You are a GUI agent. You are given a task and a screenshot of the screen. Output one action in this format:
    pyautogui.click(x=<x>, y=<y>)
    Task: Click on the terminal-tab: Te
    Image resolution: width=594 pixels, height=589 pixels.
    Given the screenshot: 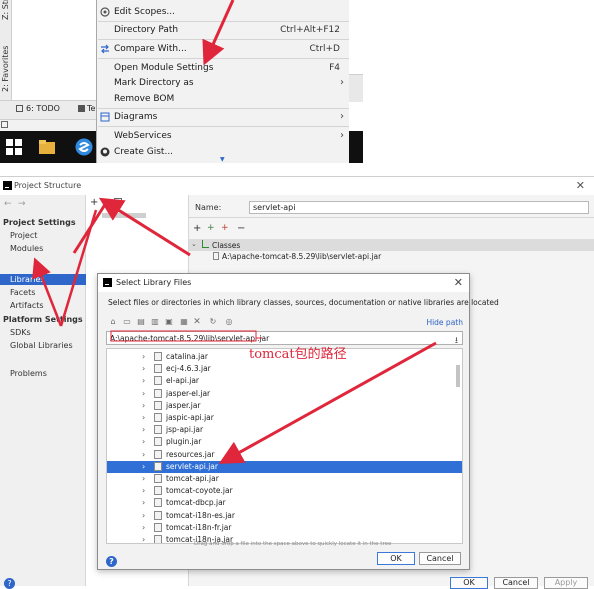 What is the action you would take?
    pyautogui.click(x=86, y=108)
    